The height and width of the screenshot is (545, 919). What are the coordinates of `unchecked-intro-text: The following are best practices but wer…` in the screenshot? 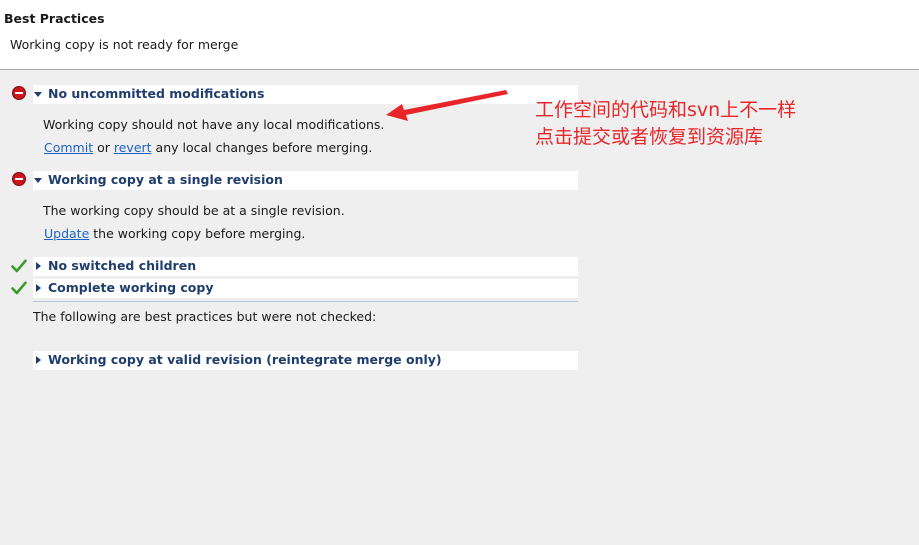 It's located at (205, 316).